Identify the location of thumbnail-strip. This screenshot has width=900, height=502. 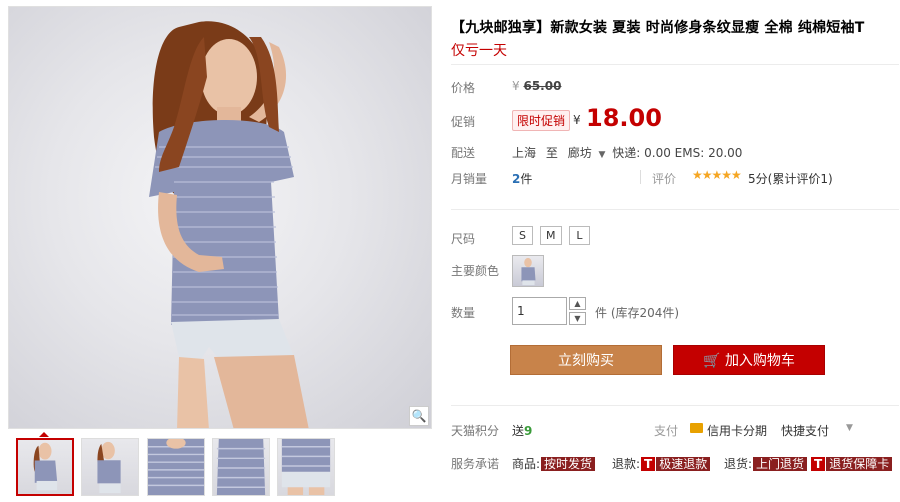
(220, 465).